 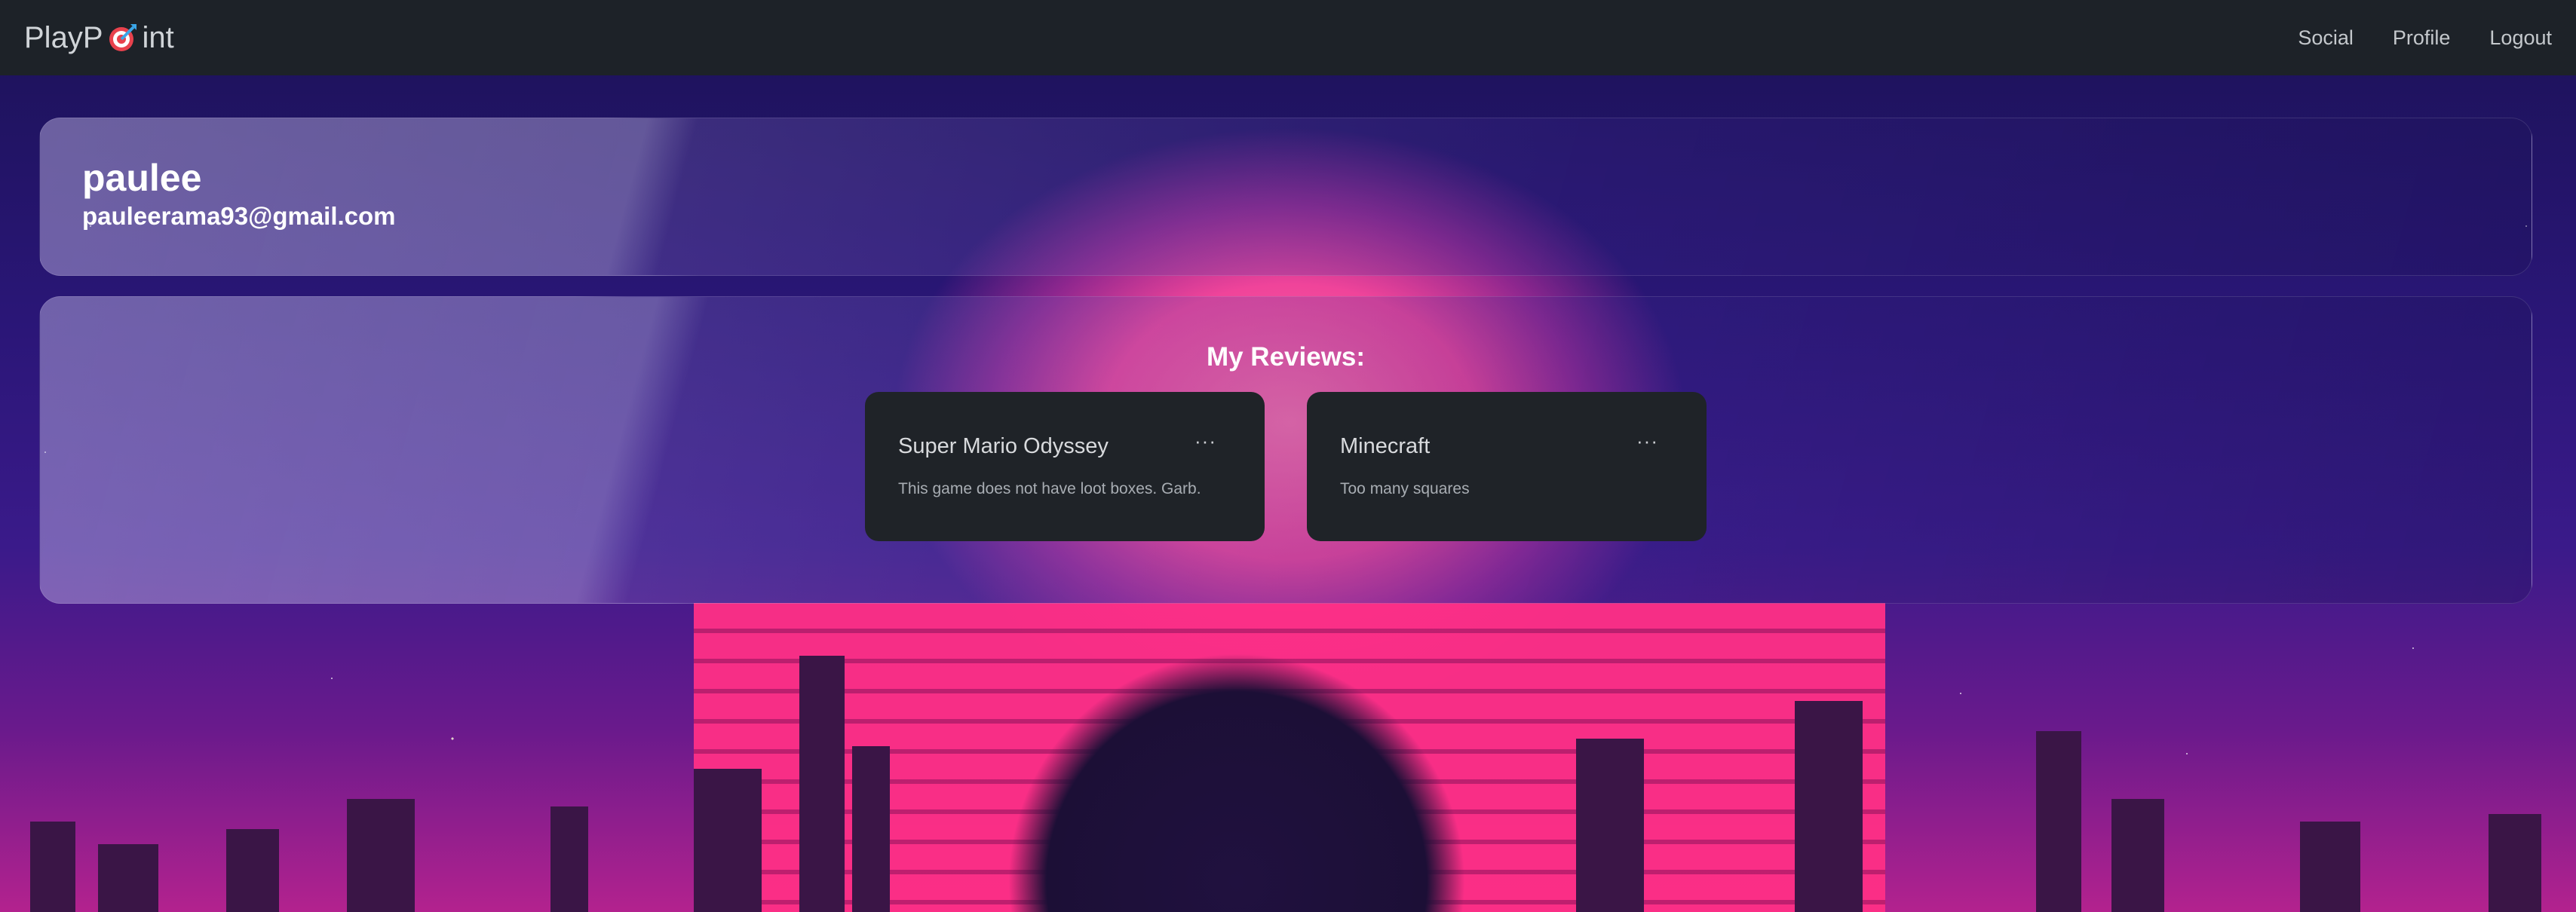 What do you see at coordinates (123, 38) in the screenshot?
I see `target-icon` at bounding box center [123, 38].